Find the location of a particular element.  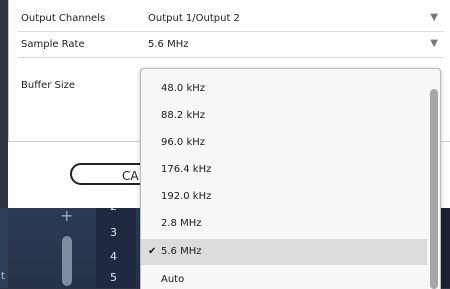

checkmark-icon: ✔ is located at coordinates (152, 251).